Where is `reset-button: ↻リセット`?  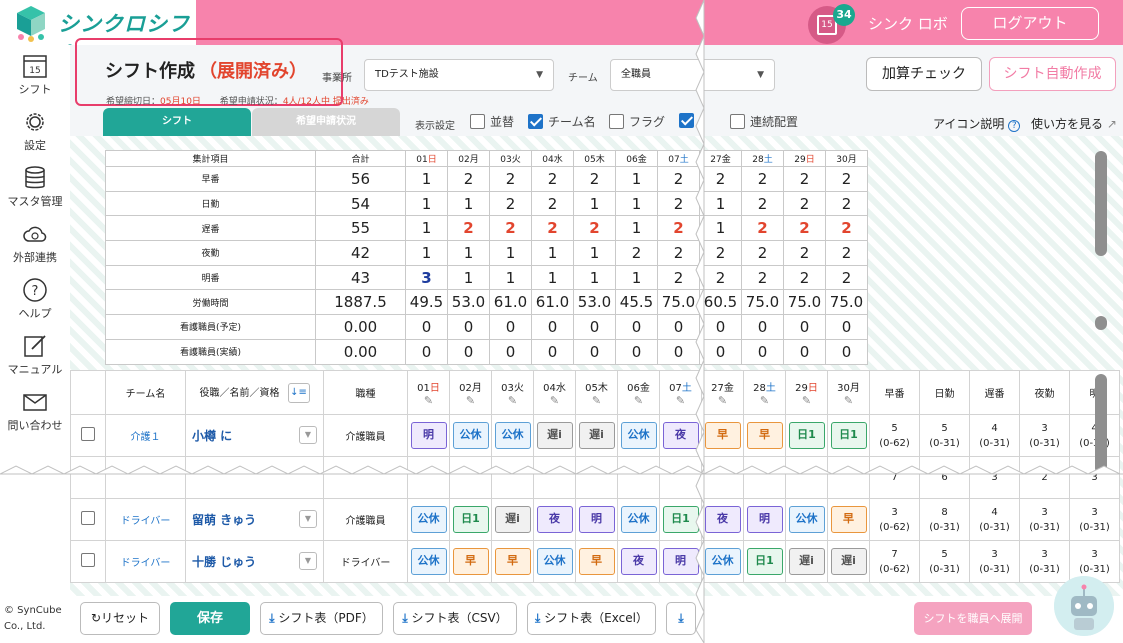 reset-button: ↻リセット is located at coordinates (120, 618).